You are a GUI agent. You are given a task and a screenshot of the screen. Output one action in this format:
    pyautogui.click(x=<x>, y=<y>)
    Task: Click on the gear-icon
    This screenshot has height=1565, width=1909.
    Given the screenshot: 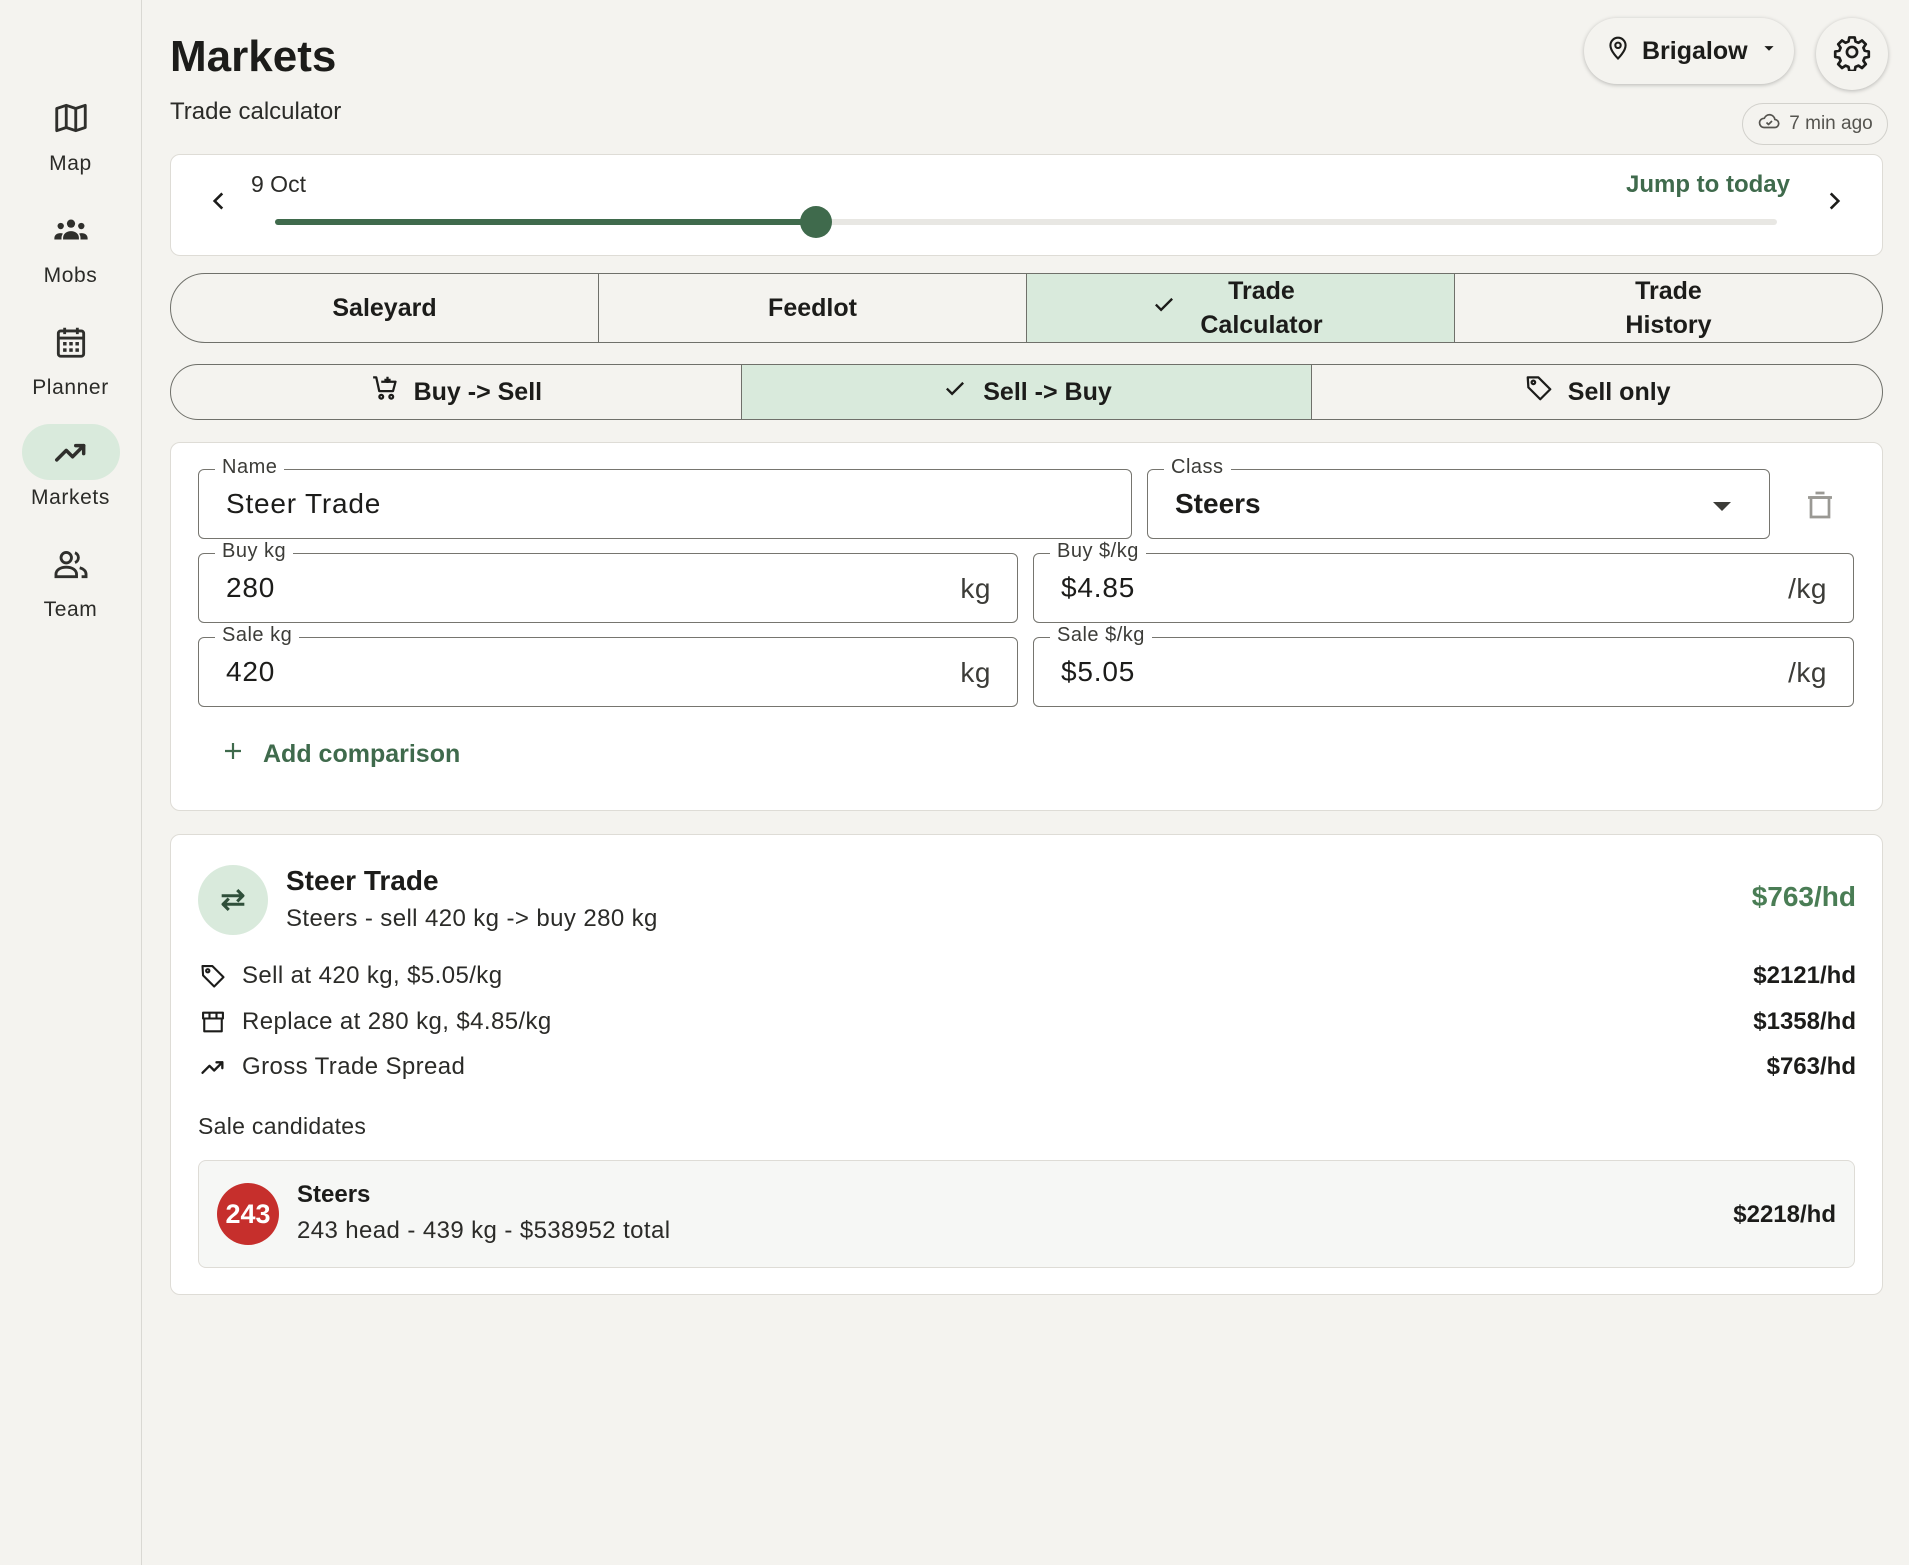 What is the action you would take?
    pyautogui.click(x=1852, y=54)
    